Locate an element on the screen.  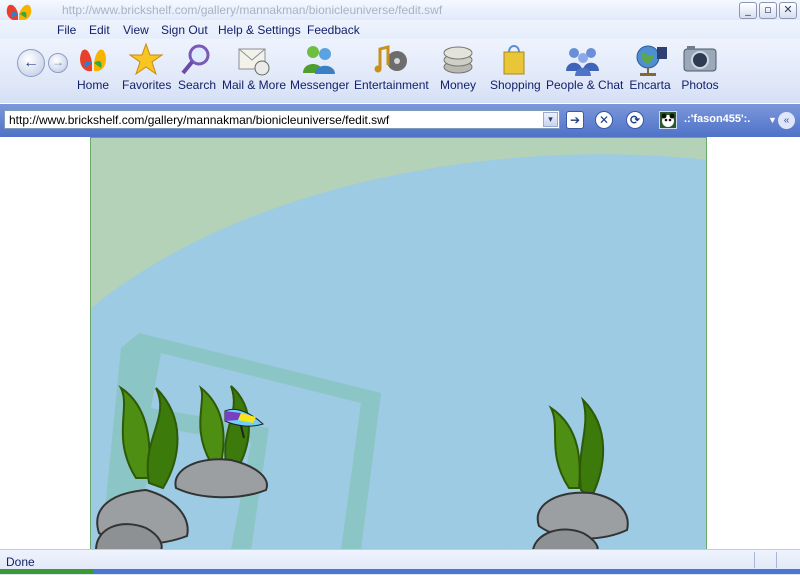
minimize-button: _ is located at coordinates (748, 10).